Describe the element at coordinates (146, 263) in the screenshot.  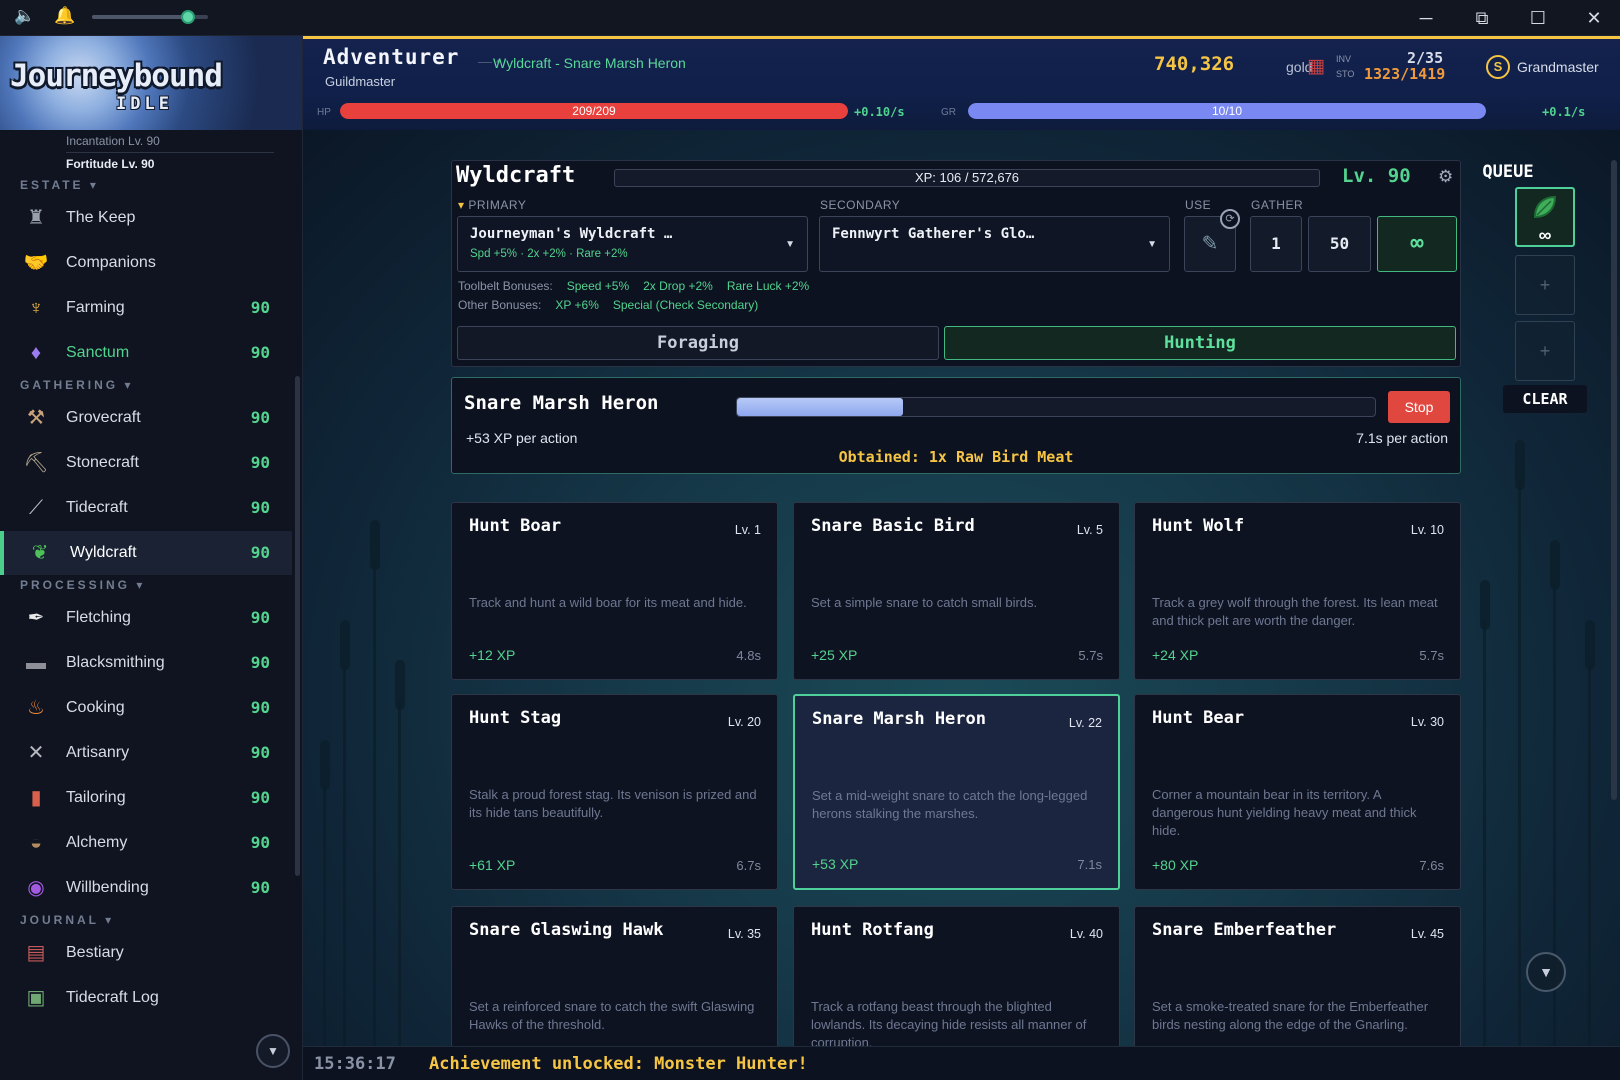
I see `sidebar-item-companions: 🤝 Companions` at that location.